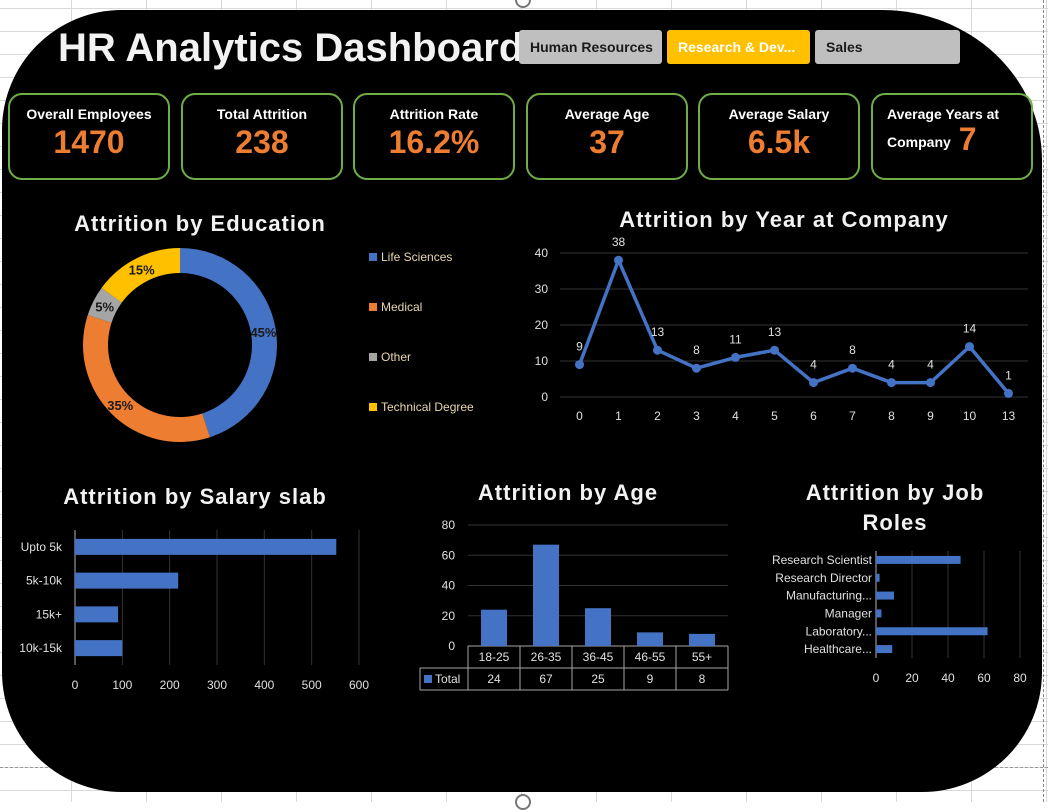 This screenshot has width=1048, height=810. What do you see at coordinates (852, 350) in the screenshot?
I see `data-label: 8` at bounding box center [852, 350].